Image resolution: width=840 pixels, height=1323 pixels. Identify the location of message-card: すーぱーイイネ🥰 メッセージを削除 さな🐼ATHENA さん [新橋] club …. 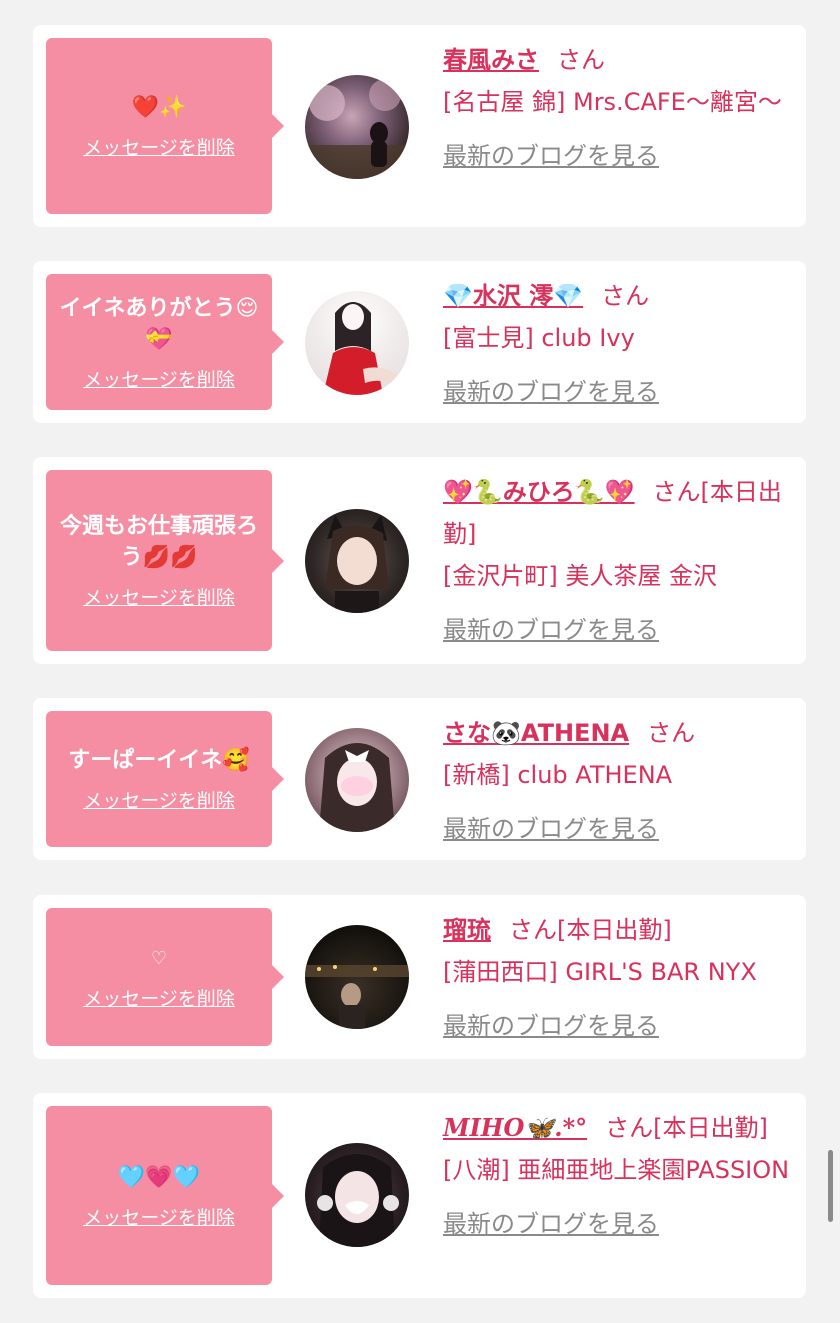
(419, 779).